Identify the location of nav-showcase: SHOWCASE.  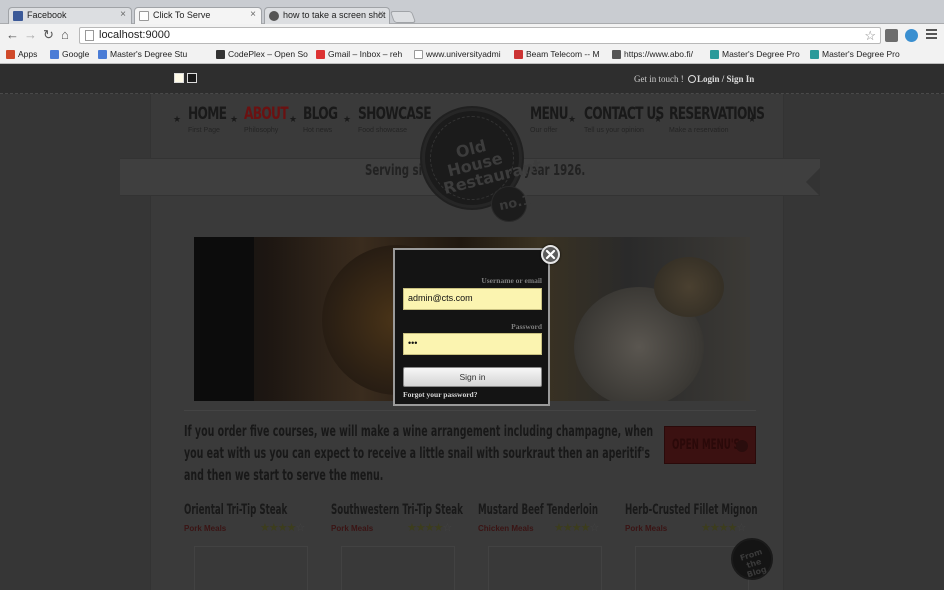
(395, 114).